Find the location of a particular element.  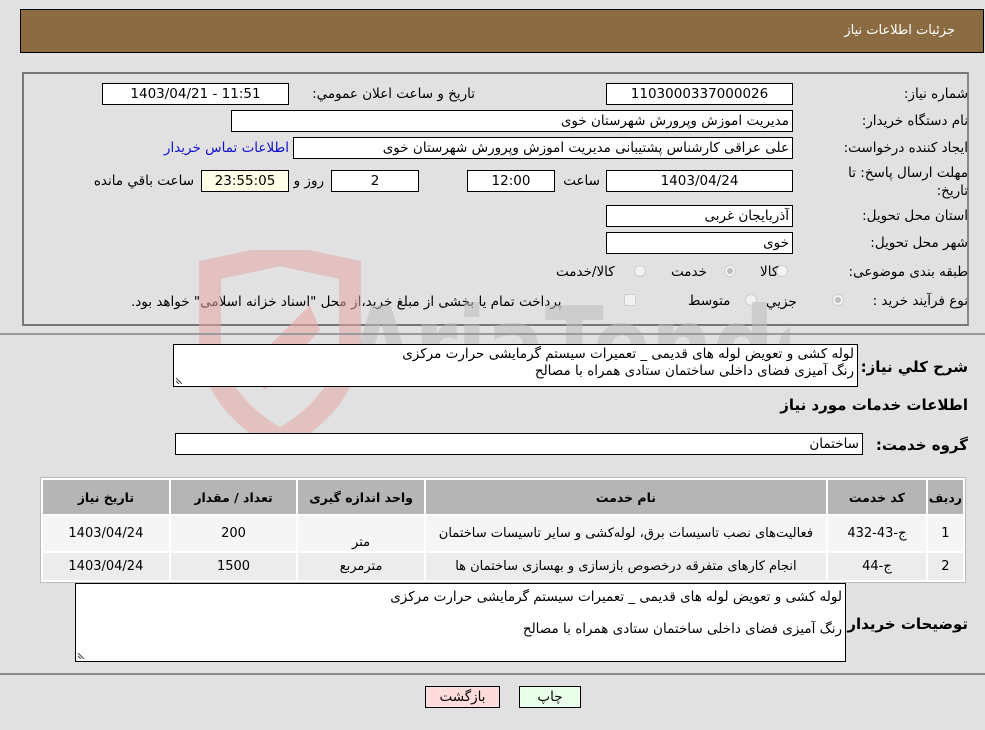

announce-date-field: 1403/04/21 - 11:51 is located at coordinates (195, 94).